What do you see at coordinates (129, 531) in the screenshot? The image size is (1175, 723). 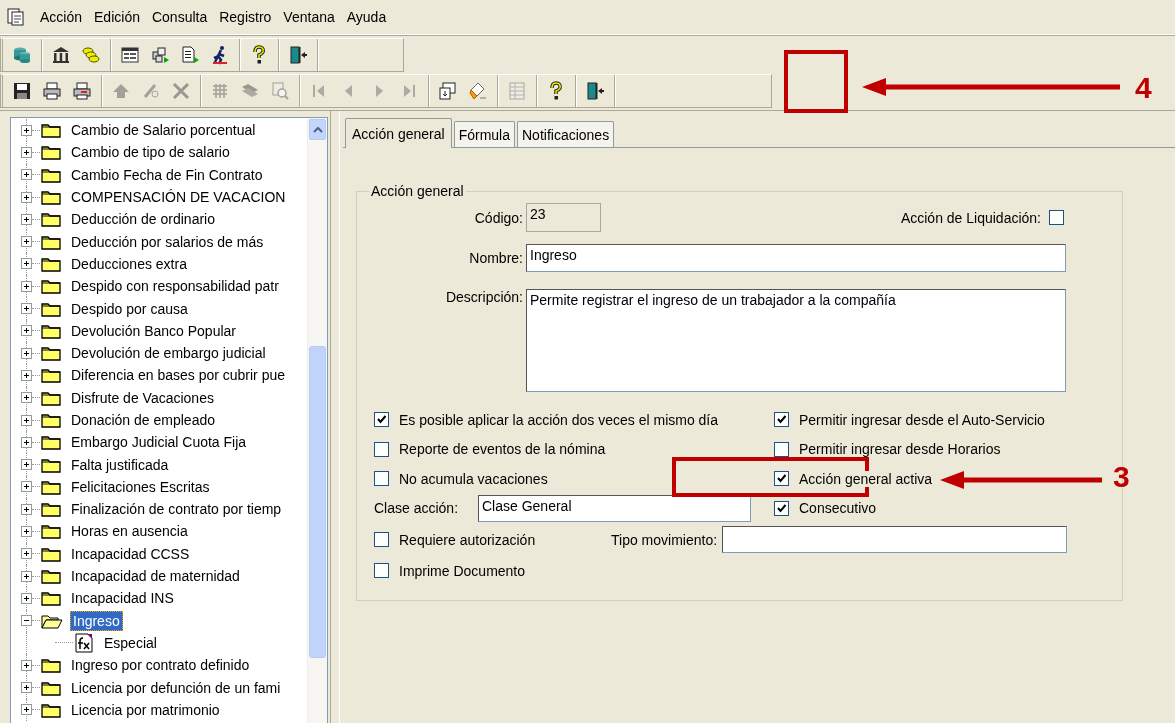 I see `tree-item: Horas en ausencia` at bounding box center [129, 531].